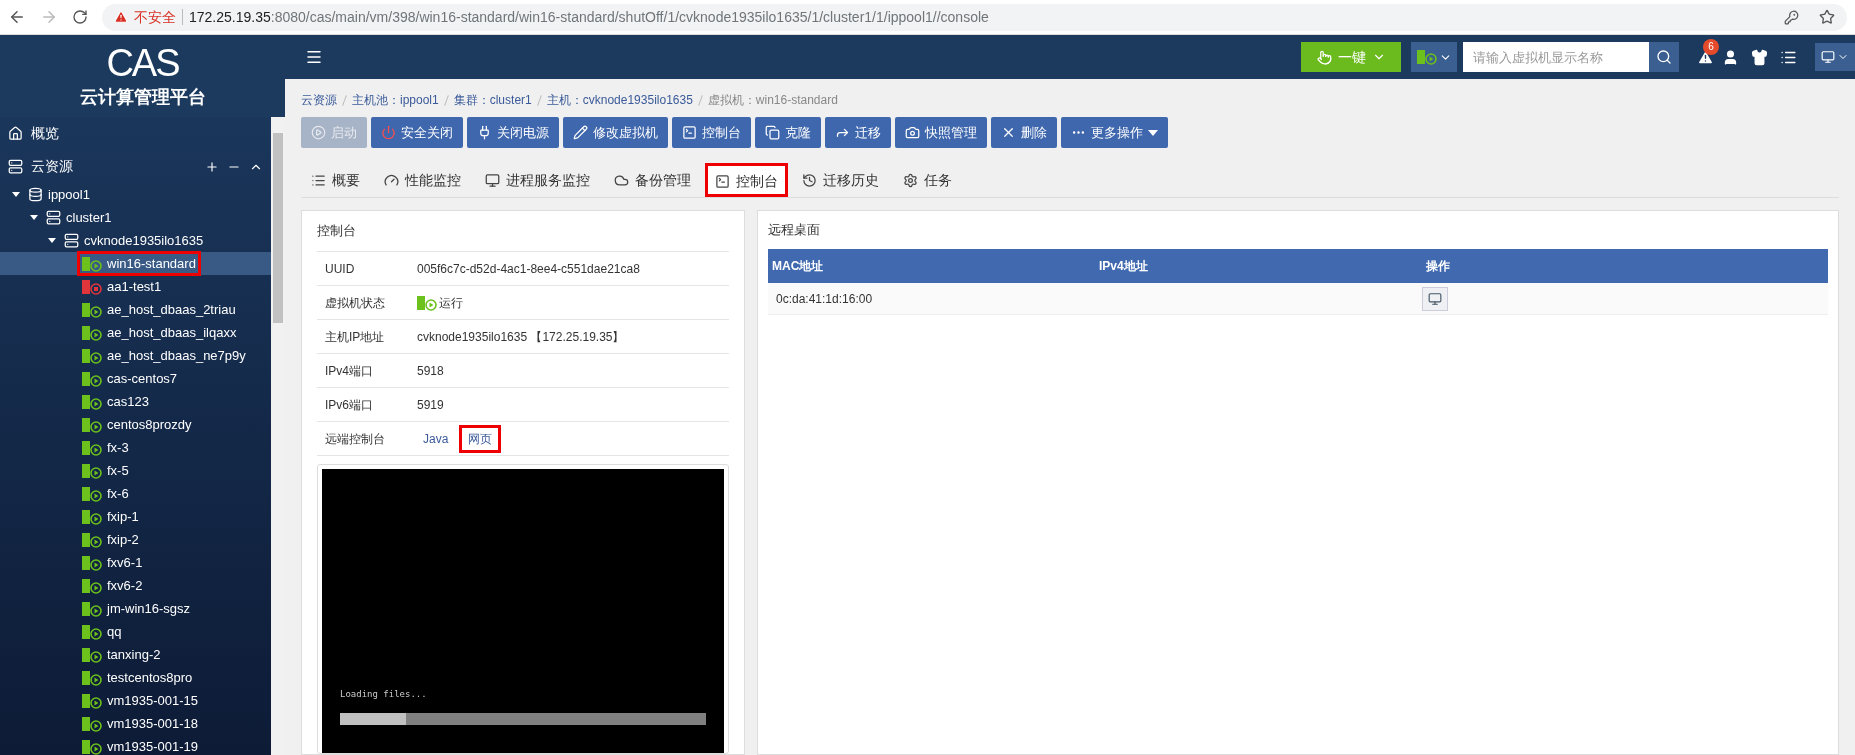 This screenshot has height=755, width=1855. I want to click on user-icon, so click(1730, 57).